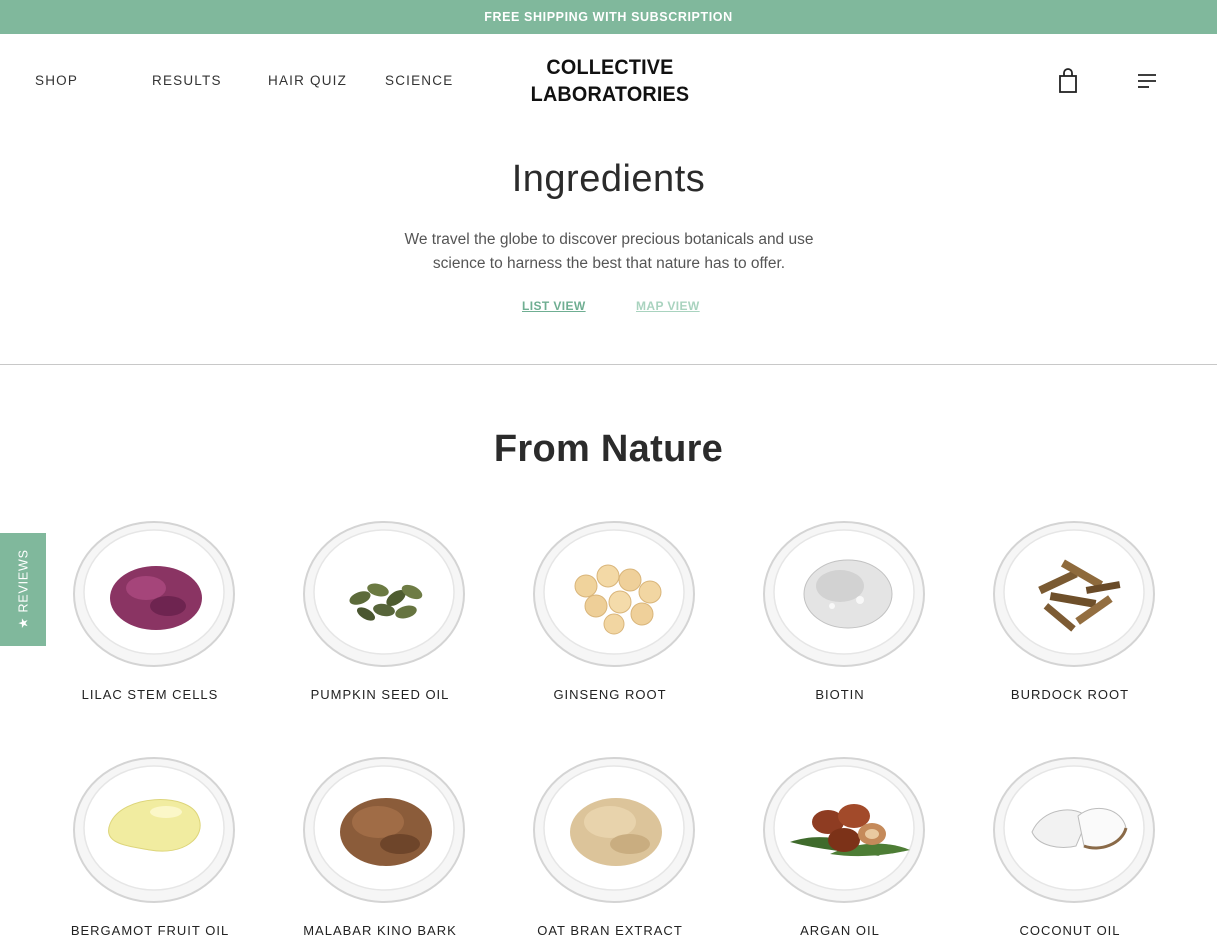 This screenshot has width=1217, height=944. I want to click on ingredient-label: COCONUT OIL, so click(1070, 930).